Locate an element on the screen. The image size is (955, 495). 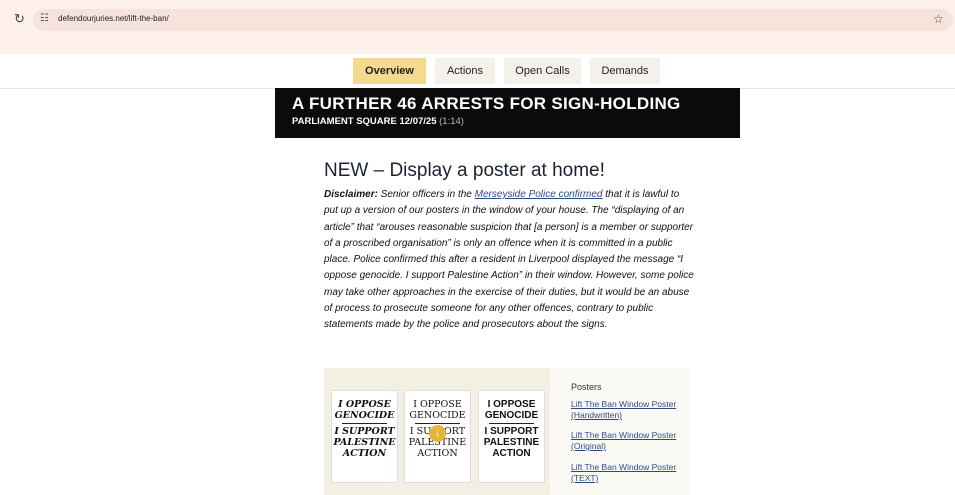
disclaimer-text-start: Senior officers in the is located at coordinates (426, 194).